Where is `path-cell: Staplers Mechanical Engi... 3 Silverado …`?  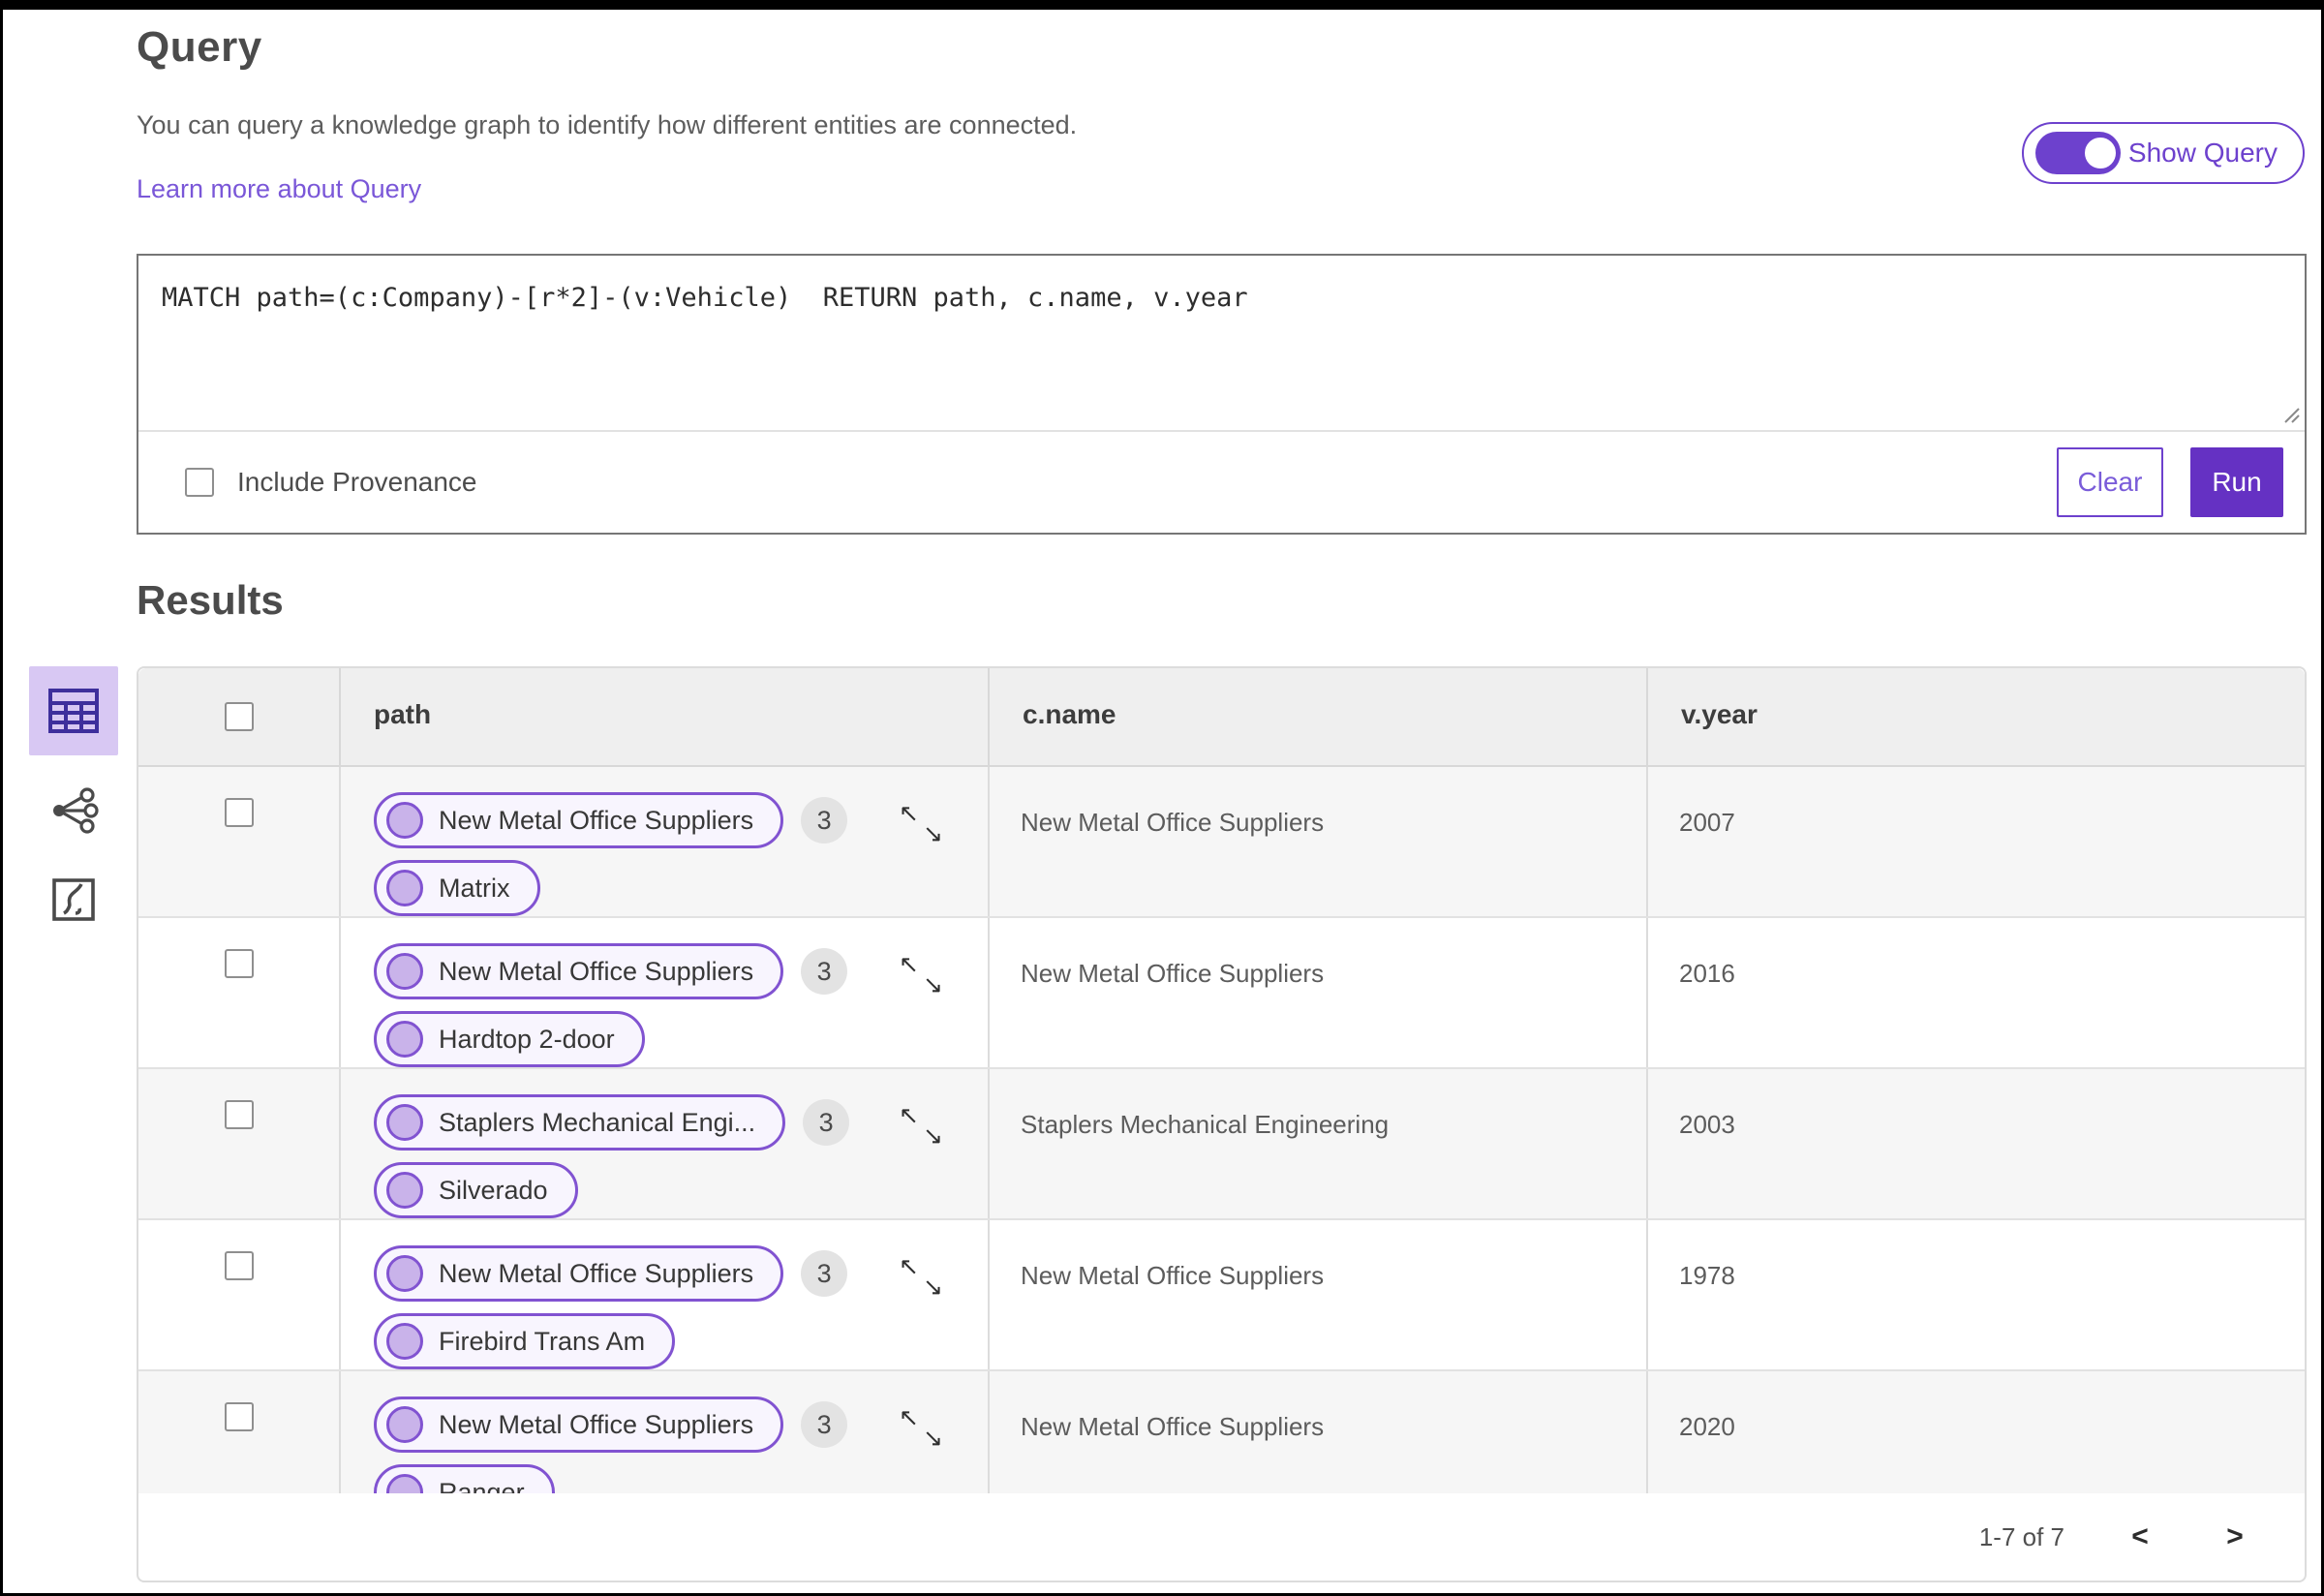
path-cell: Staplers Mechanical Engi... 3 Silverado … is located at coordinates (664, 1143).